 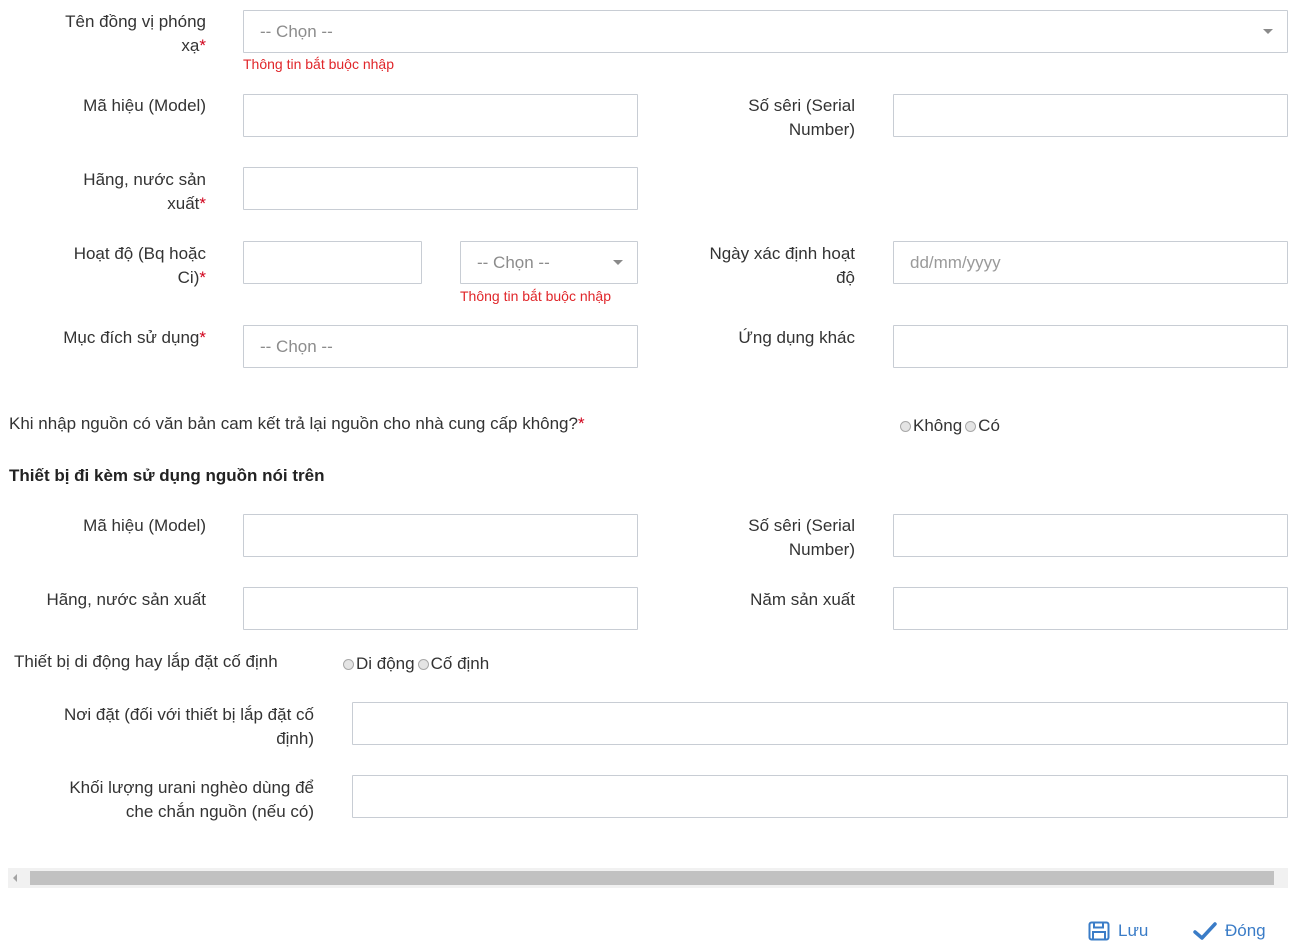 What do you see at coordinates (989, 425) in the screenshot?
I see `cam-ket-option-co: Có` at bounding box center [989, 425].